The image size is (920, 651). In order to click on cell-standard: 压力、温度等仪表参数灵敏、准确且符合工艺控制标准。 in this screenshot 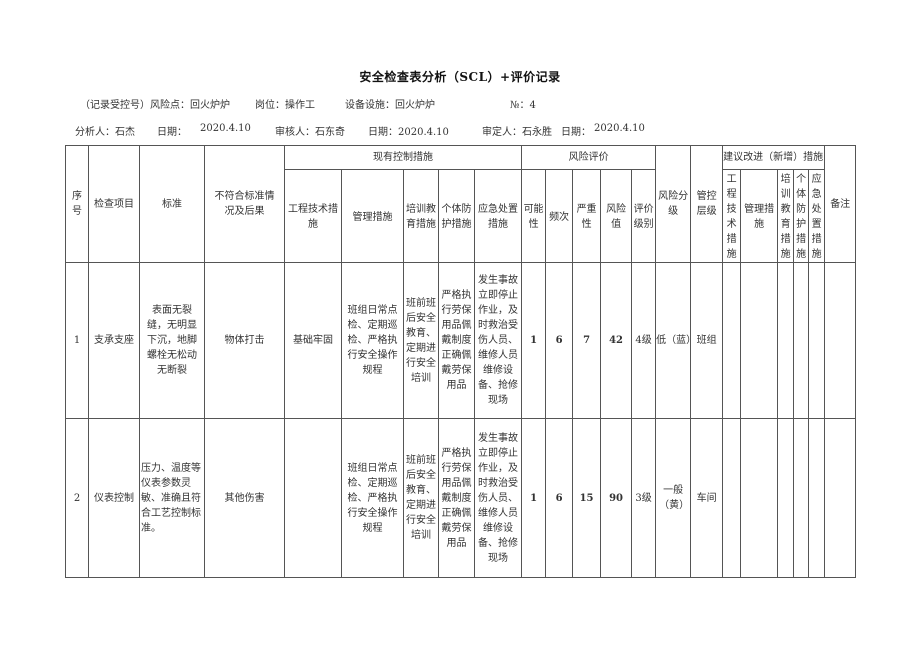, I will do `click(172, 498)`.